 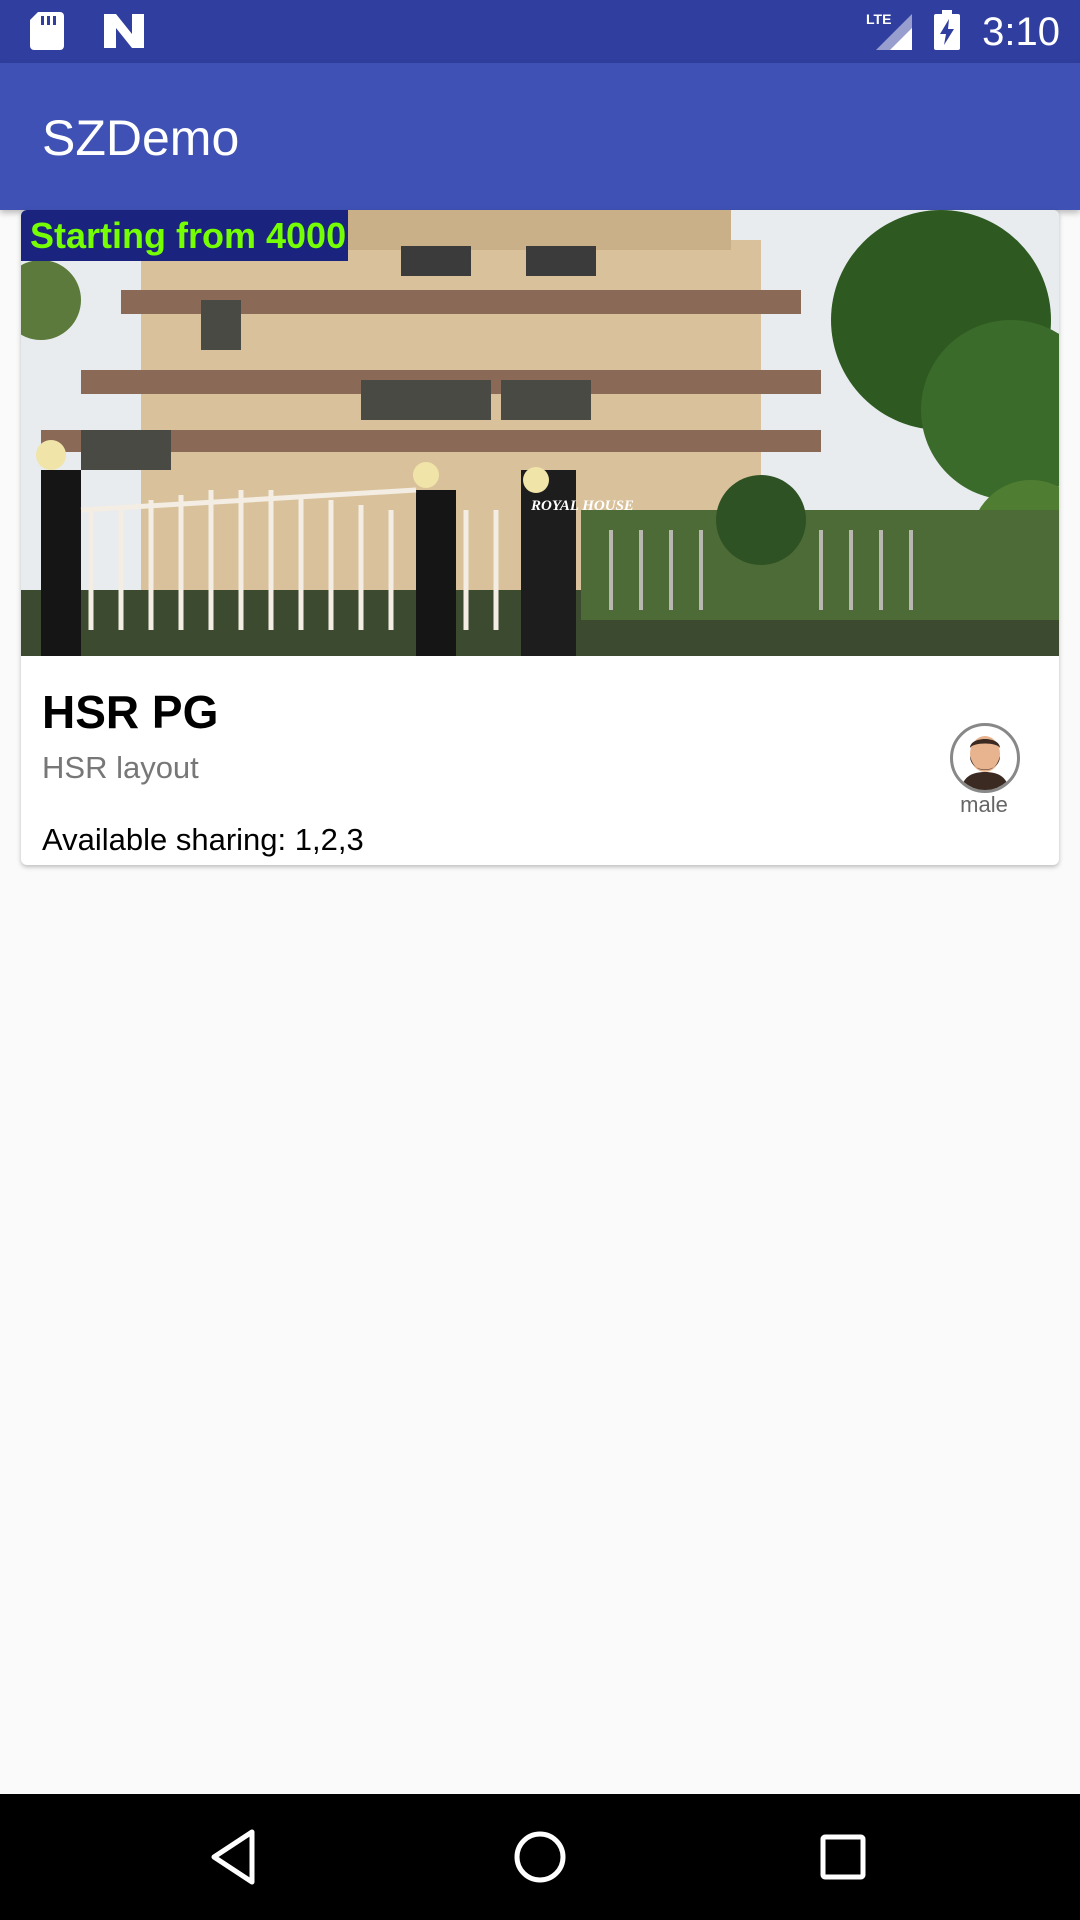 I want to click on status-notifications, so click(x=87, y=33).